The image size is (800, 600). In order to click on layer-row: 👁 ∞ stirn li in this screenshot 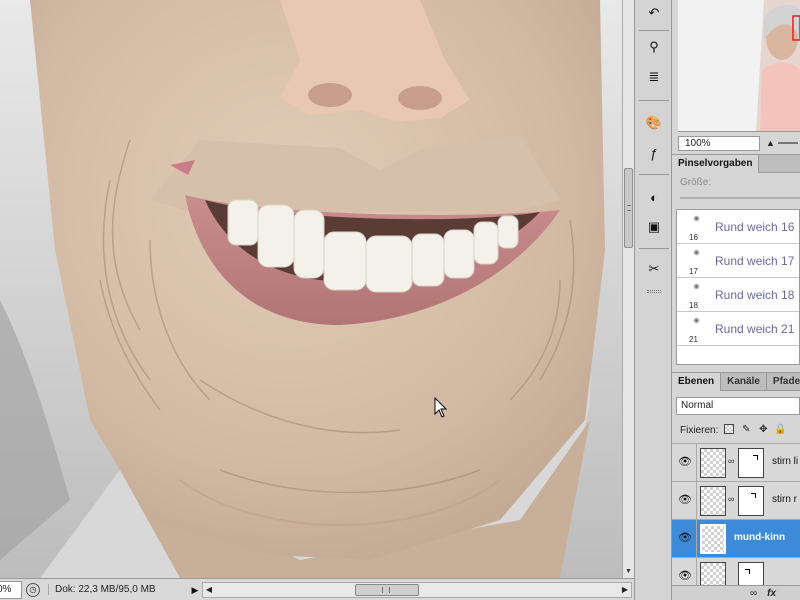, I will do `click(736, 462)`.